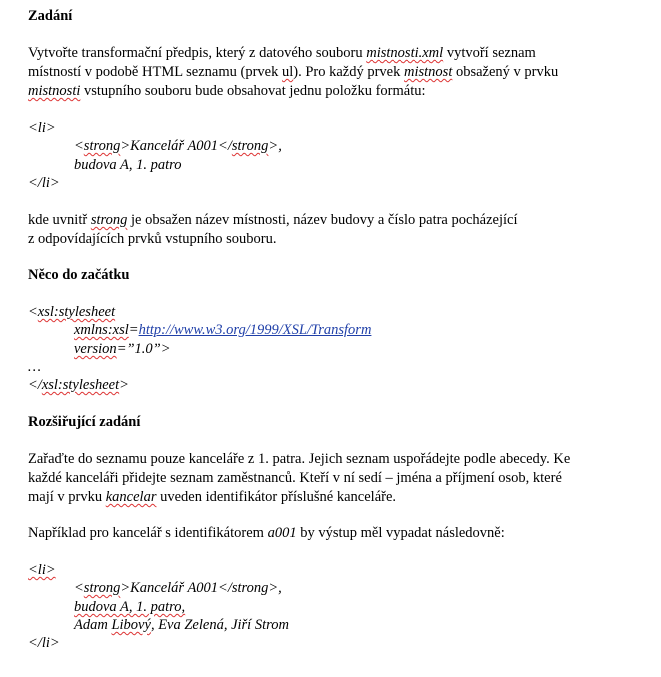 The width and height of the screenshot is (661, 677). What do you see at coordinates (348, 72) in the screenshot?
I see `text: ). Pro každý prvek` at bounding box center [348, 72].